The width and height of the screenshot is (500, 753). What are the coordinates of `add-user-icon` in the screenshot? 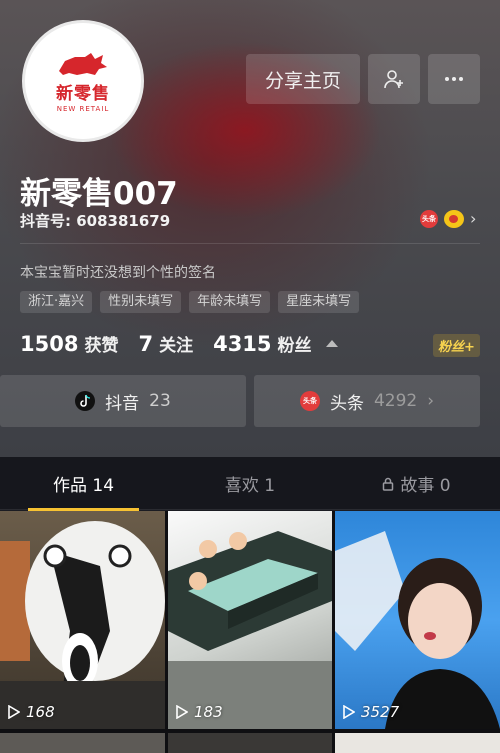 It's located at (393, 79).